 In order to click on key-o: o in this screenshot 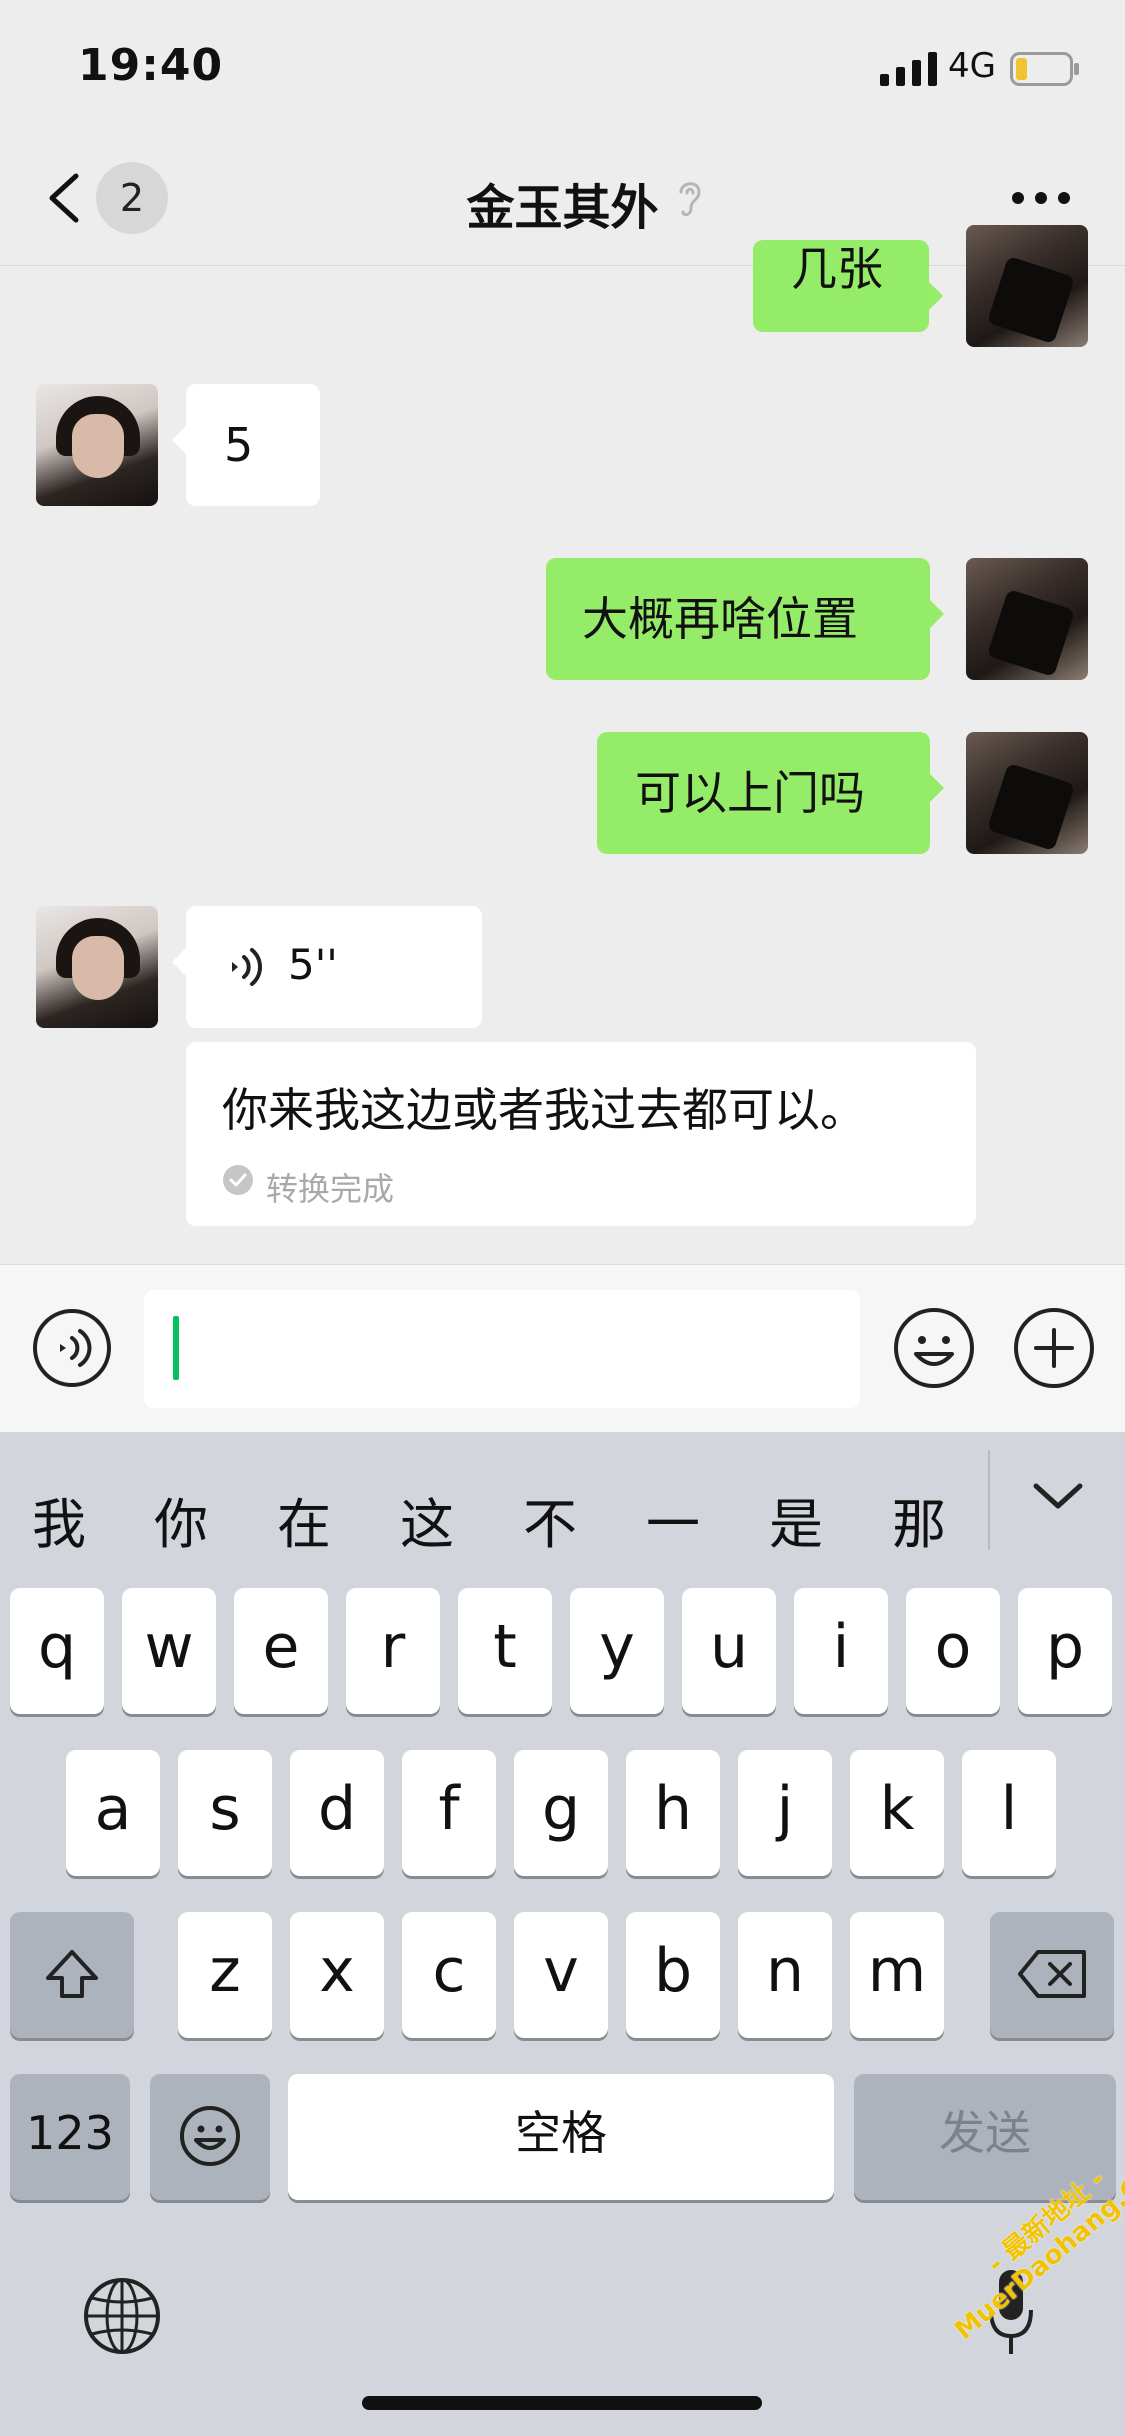, I will do `click(953, 1651)`.